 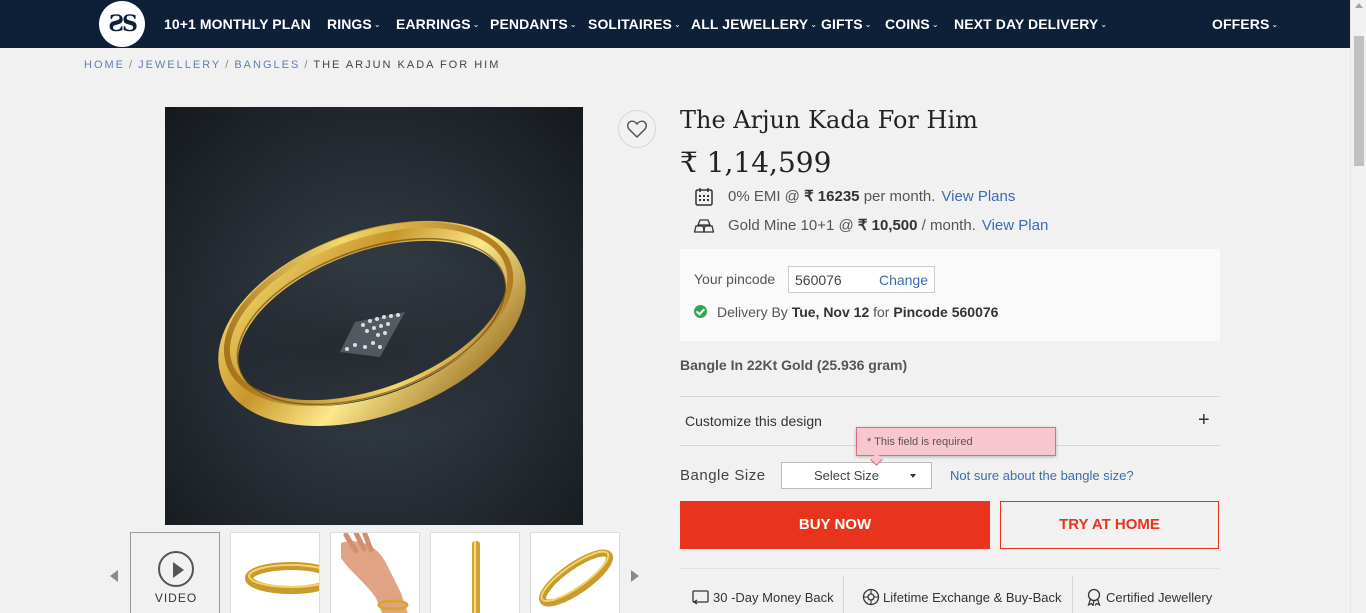 I want to click on product-title: The Arjun Kada For Him, so click(x=829, y=120).